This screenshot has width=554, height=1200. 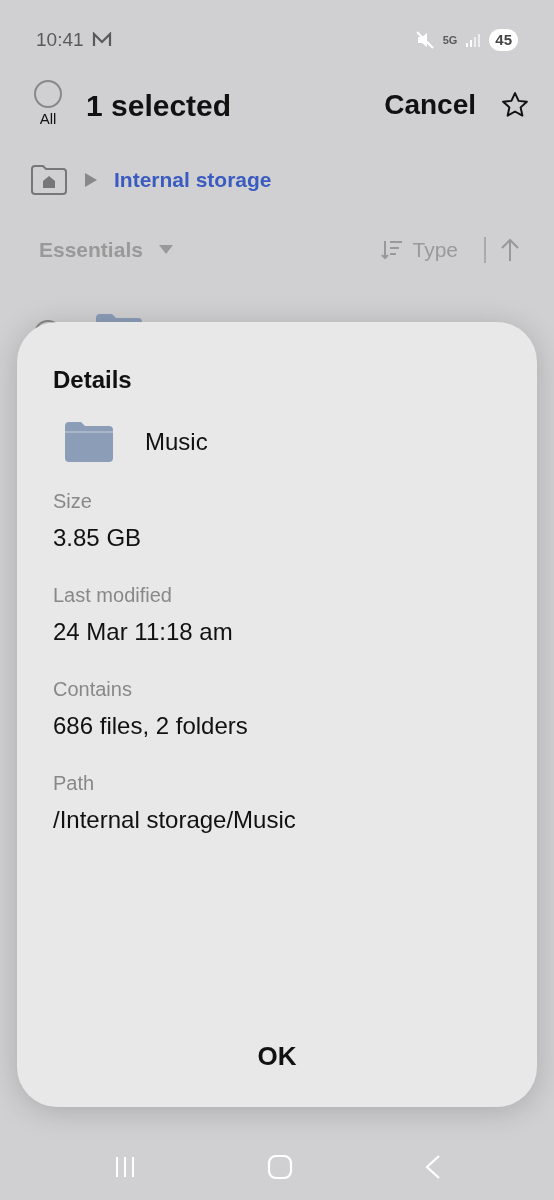 What do you see at coordinates (175, 820) in the screenshot?
I see `field-value: /Internal storage/Music` at bounding box center [175, 820].